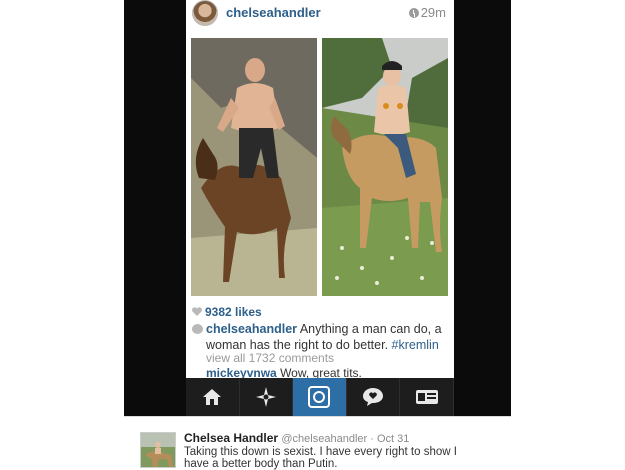  I want to click on camera-icon, so click(319, 397).